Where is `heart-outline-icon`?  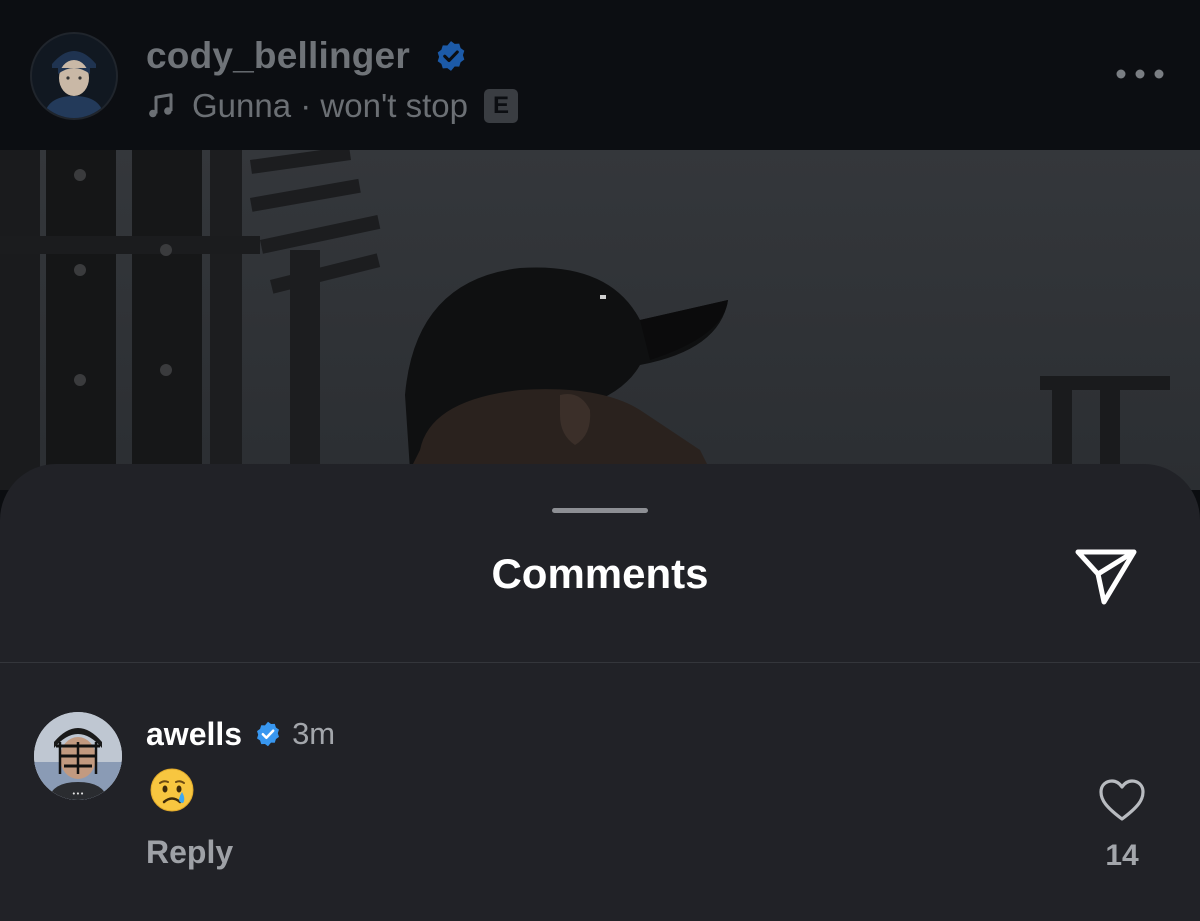 heart-outline-icon is located at coordinates (1122, 800).